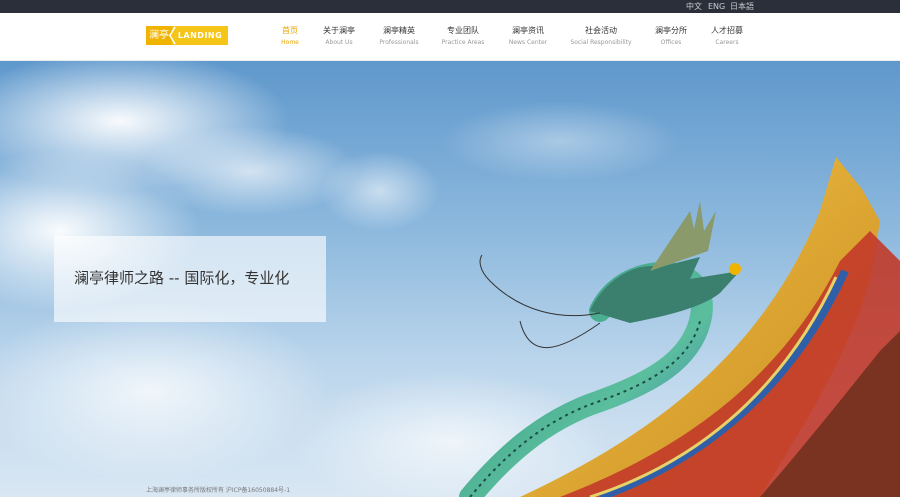 This screenshot has width=900, height=497. Describe the element at coordinates (182, 278) in the screenshot. I see `hero-slogan: 澜亭律师之路 -- 国际化，专业化` at that location.